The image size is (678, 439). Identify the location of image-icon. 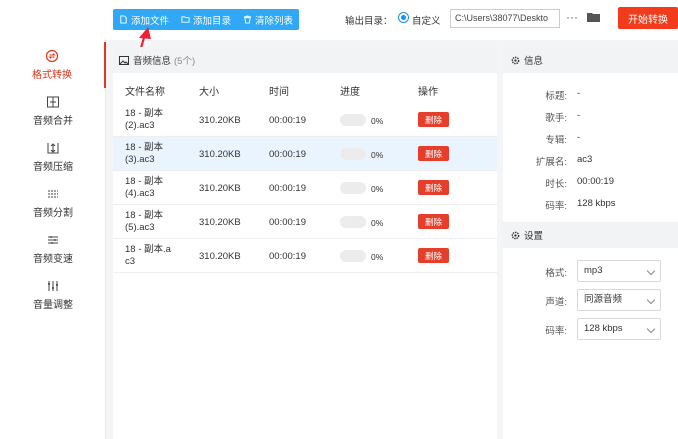
(124, 60).